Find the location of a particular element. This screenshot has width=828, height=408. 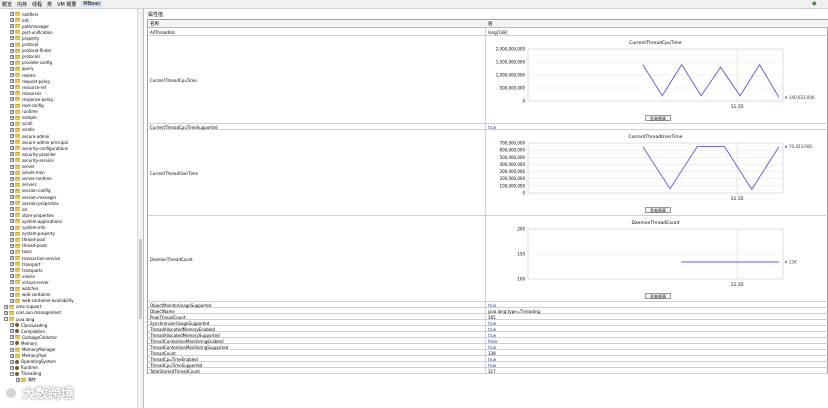

tree-item: + store-properties is located at coordinates (32, 215).